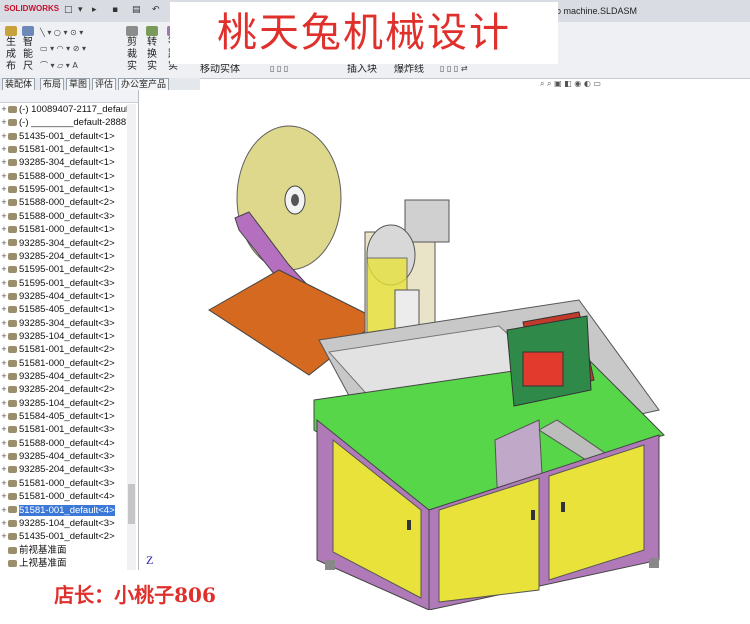  I want to click on tree-item: +93285-204_default<1>, so click(68, 256).